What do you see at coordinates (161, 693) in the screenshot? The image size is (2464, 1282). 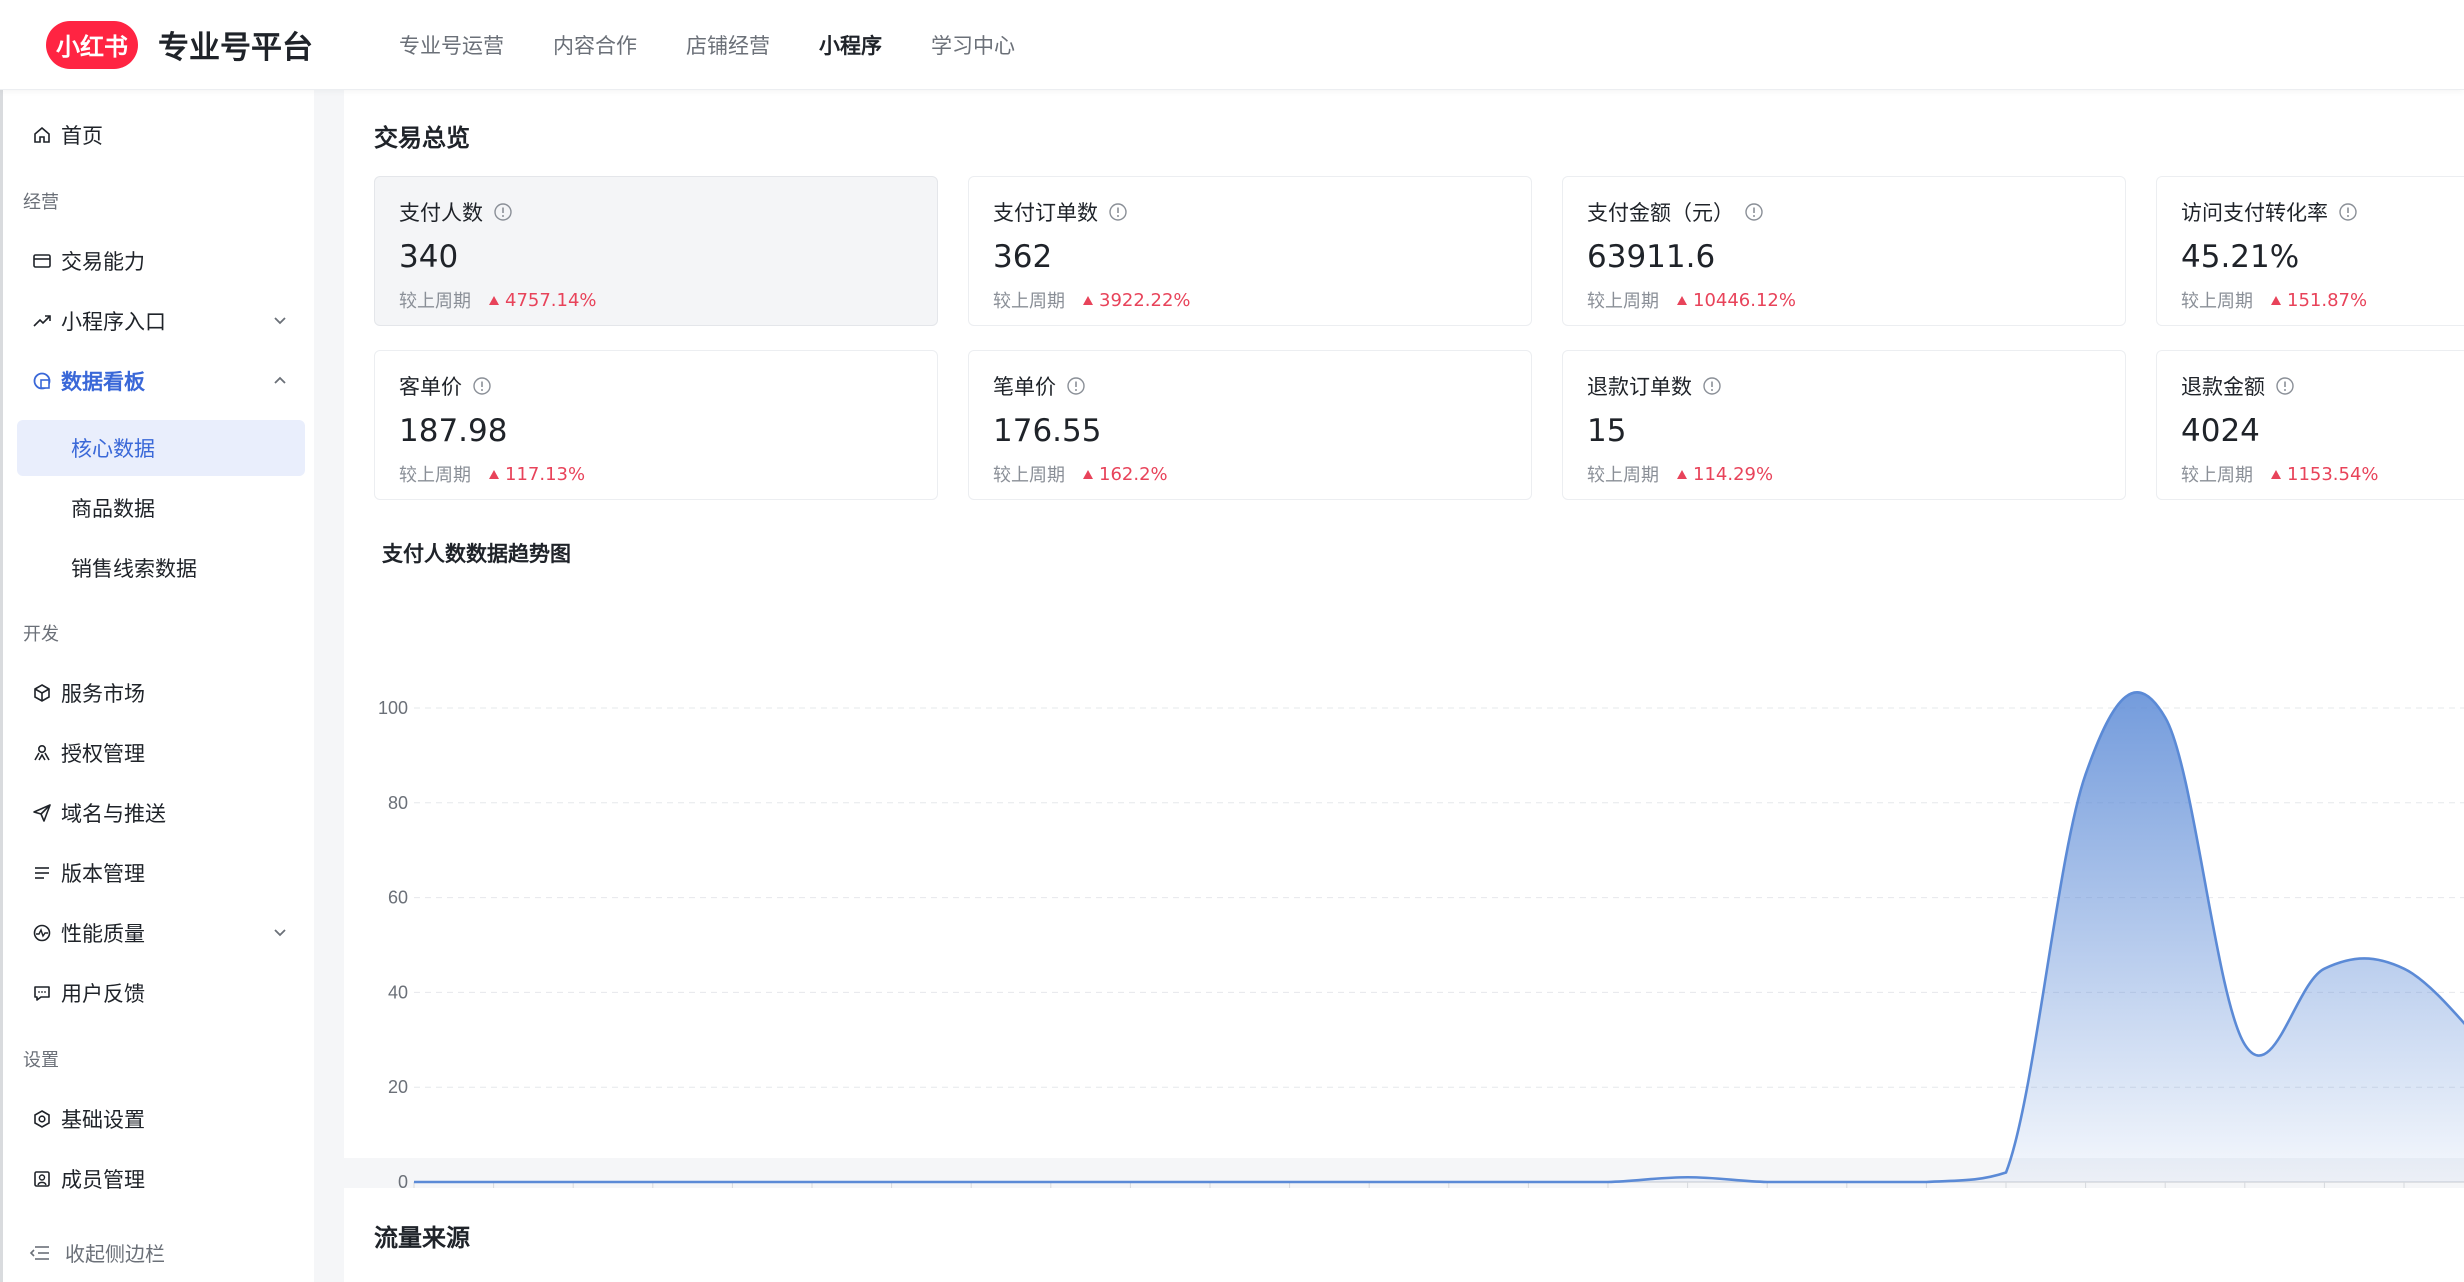 I see `sidebar-item-market: 服务市场` at bounding box center [161, 693].